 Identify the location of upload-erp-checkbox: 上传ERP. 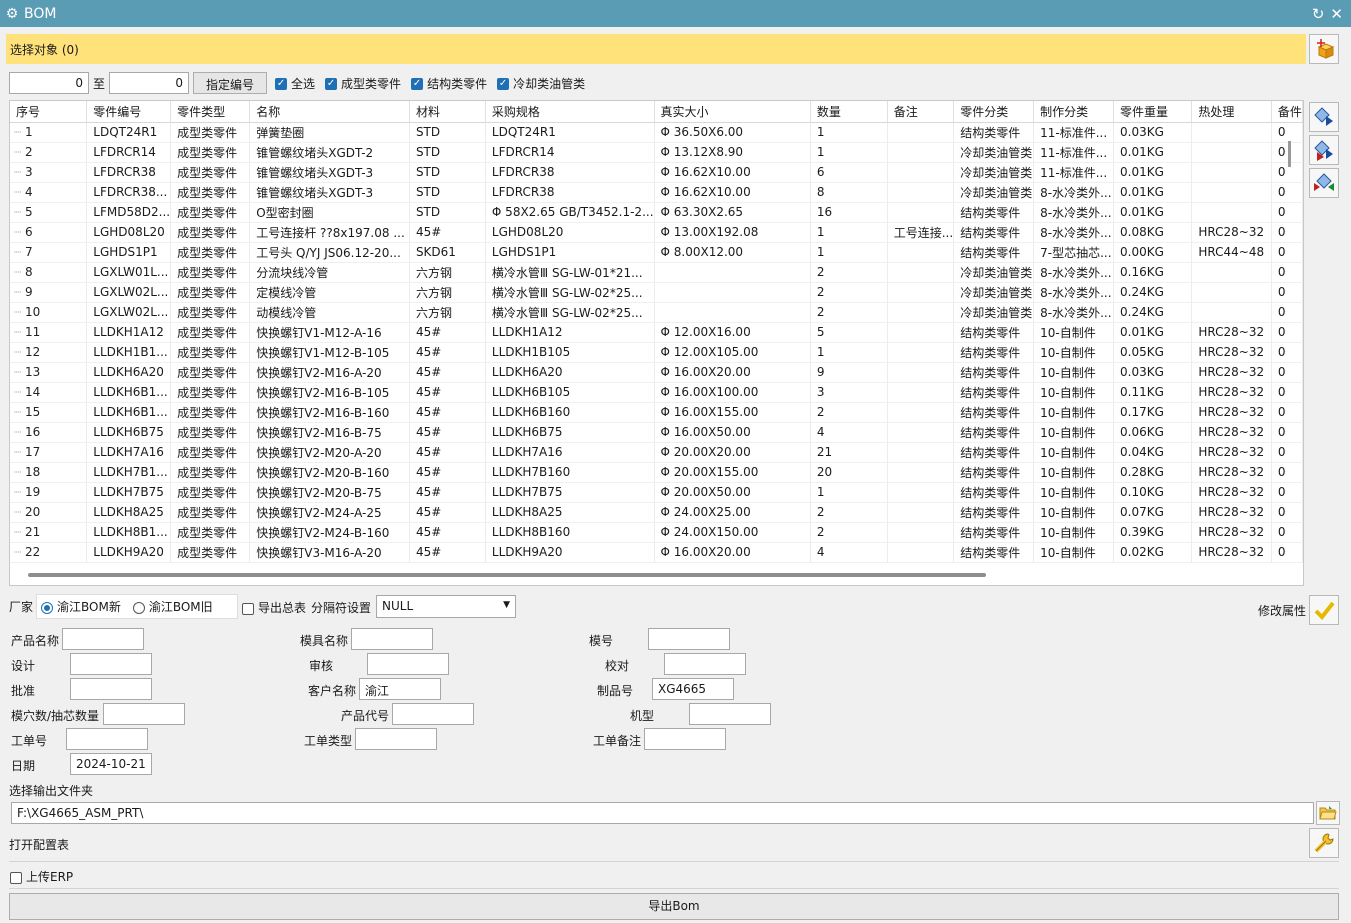
(41, 876).